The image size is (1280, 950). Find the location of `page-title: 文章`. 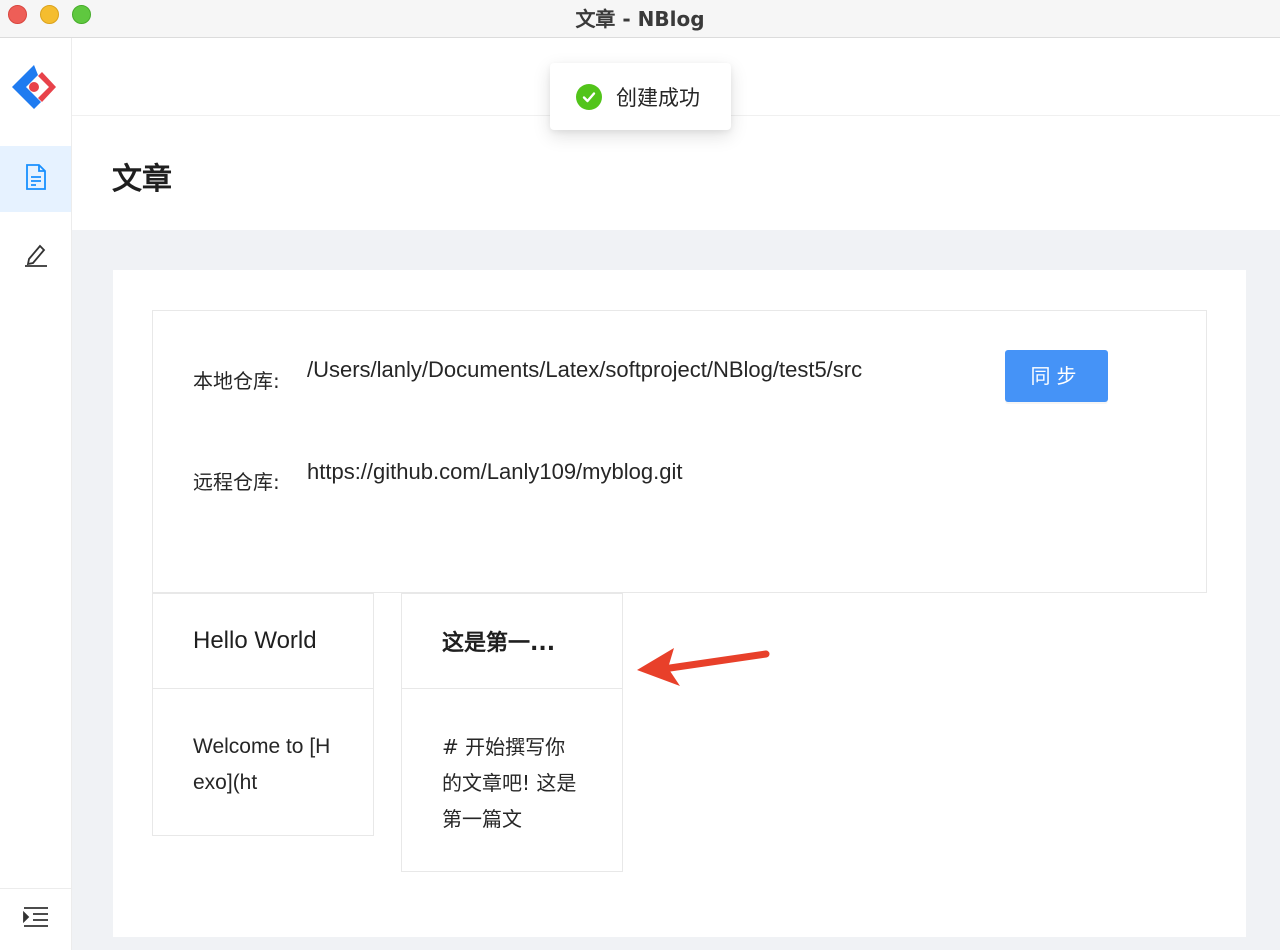

page-title: 文章 is located at coordinates (142, 179).